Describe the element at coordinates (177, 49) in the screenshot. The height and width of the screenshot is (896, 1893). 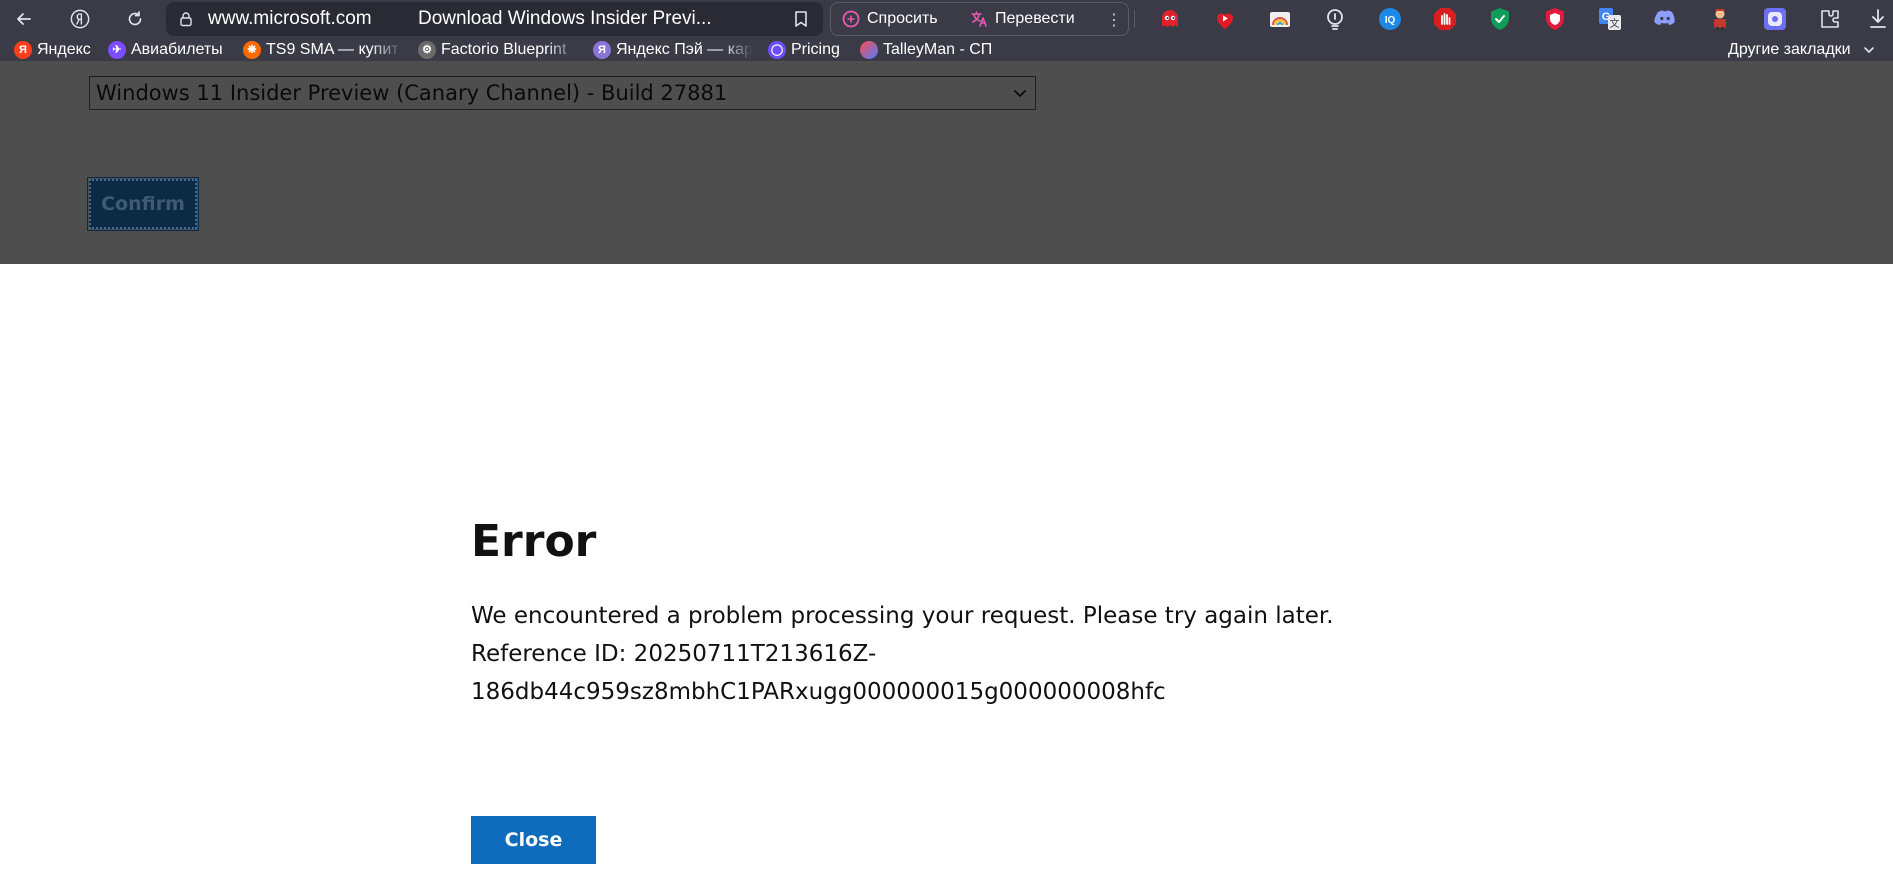
I see `bookmark-label: Авиабилеты` at that location.